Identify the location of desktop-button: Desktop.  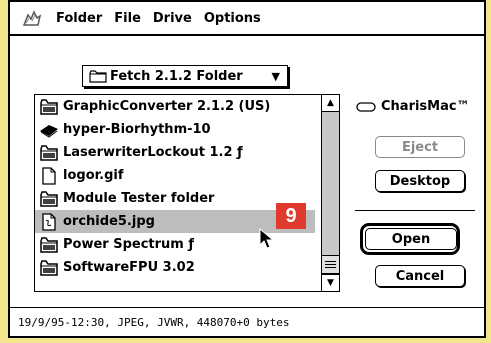
(420, 181).